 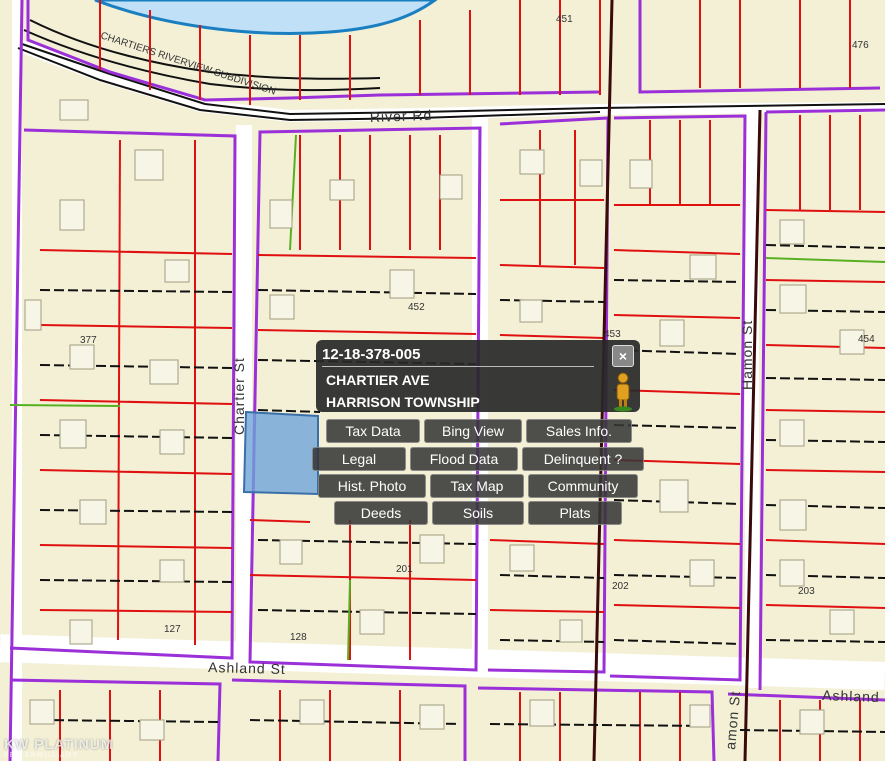 What do you see at coordinates (381, 513) in the screenshot?
I see `deeds-button: Deeds` at bounding box center [381, 513].